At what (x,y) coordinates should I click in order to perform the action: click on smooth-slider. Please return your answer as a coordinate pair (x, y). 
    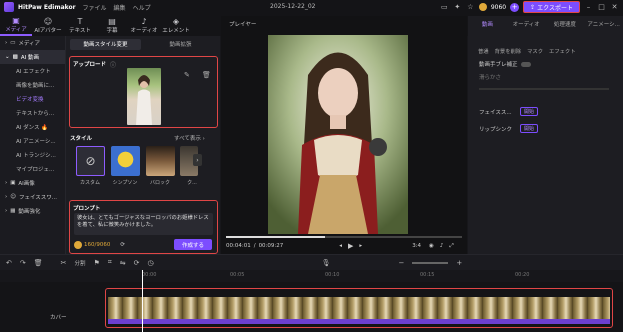
    Looking at the image, I should click on (544, 89).